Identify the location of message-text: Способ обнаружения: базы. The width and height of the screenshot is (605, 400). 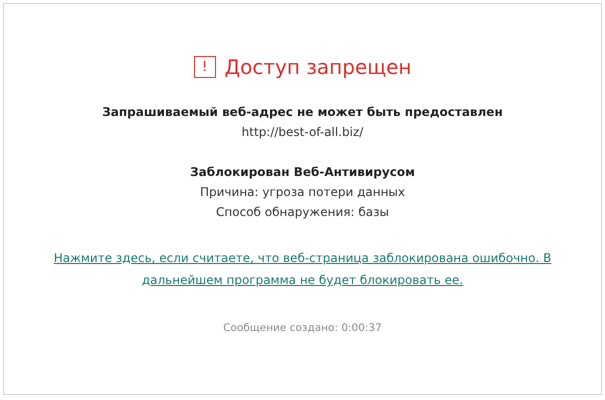
(302, 212).